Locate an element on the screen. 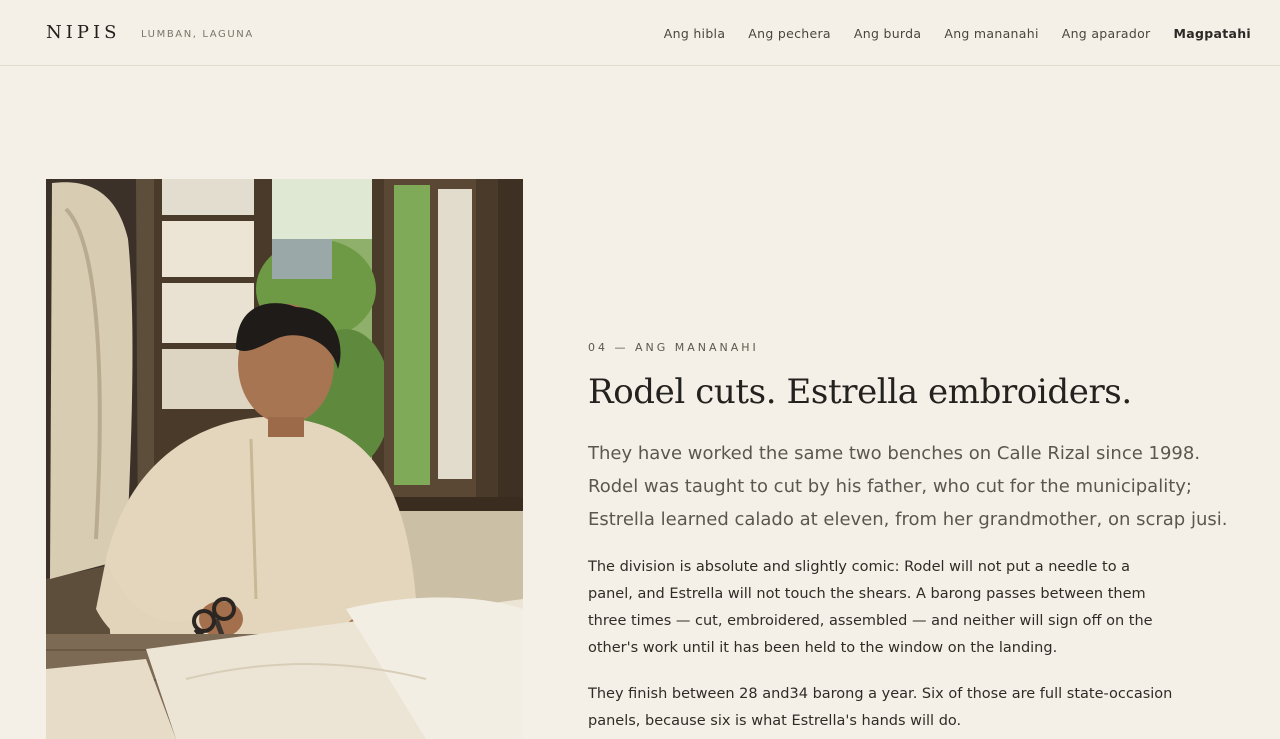  nav-link-ang-burda: Ang burda is located at coordinates (887, 33).